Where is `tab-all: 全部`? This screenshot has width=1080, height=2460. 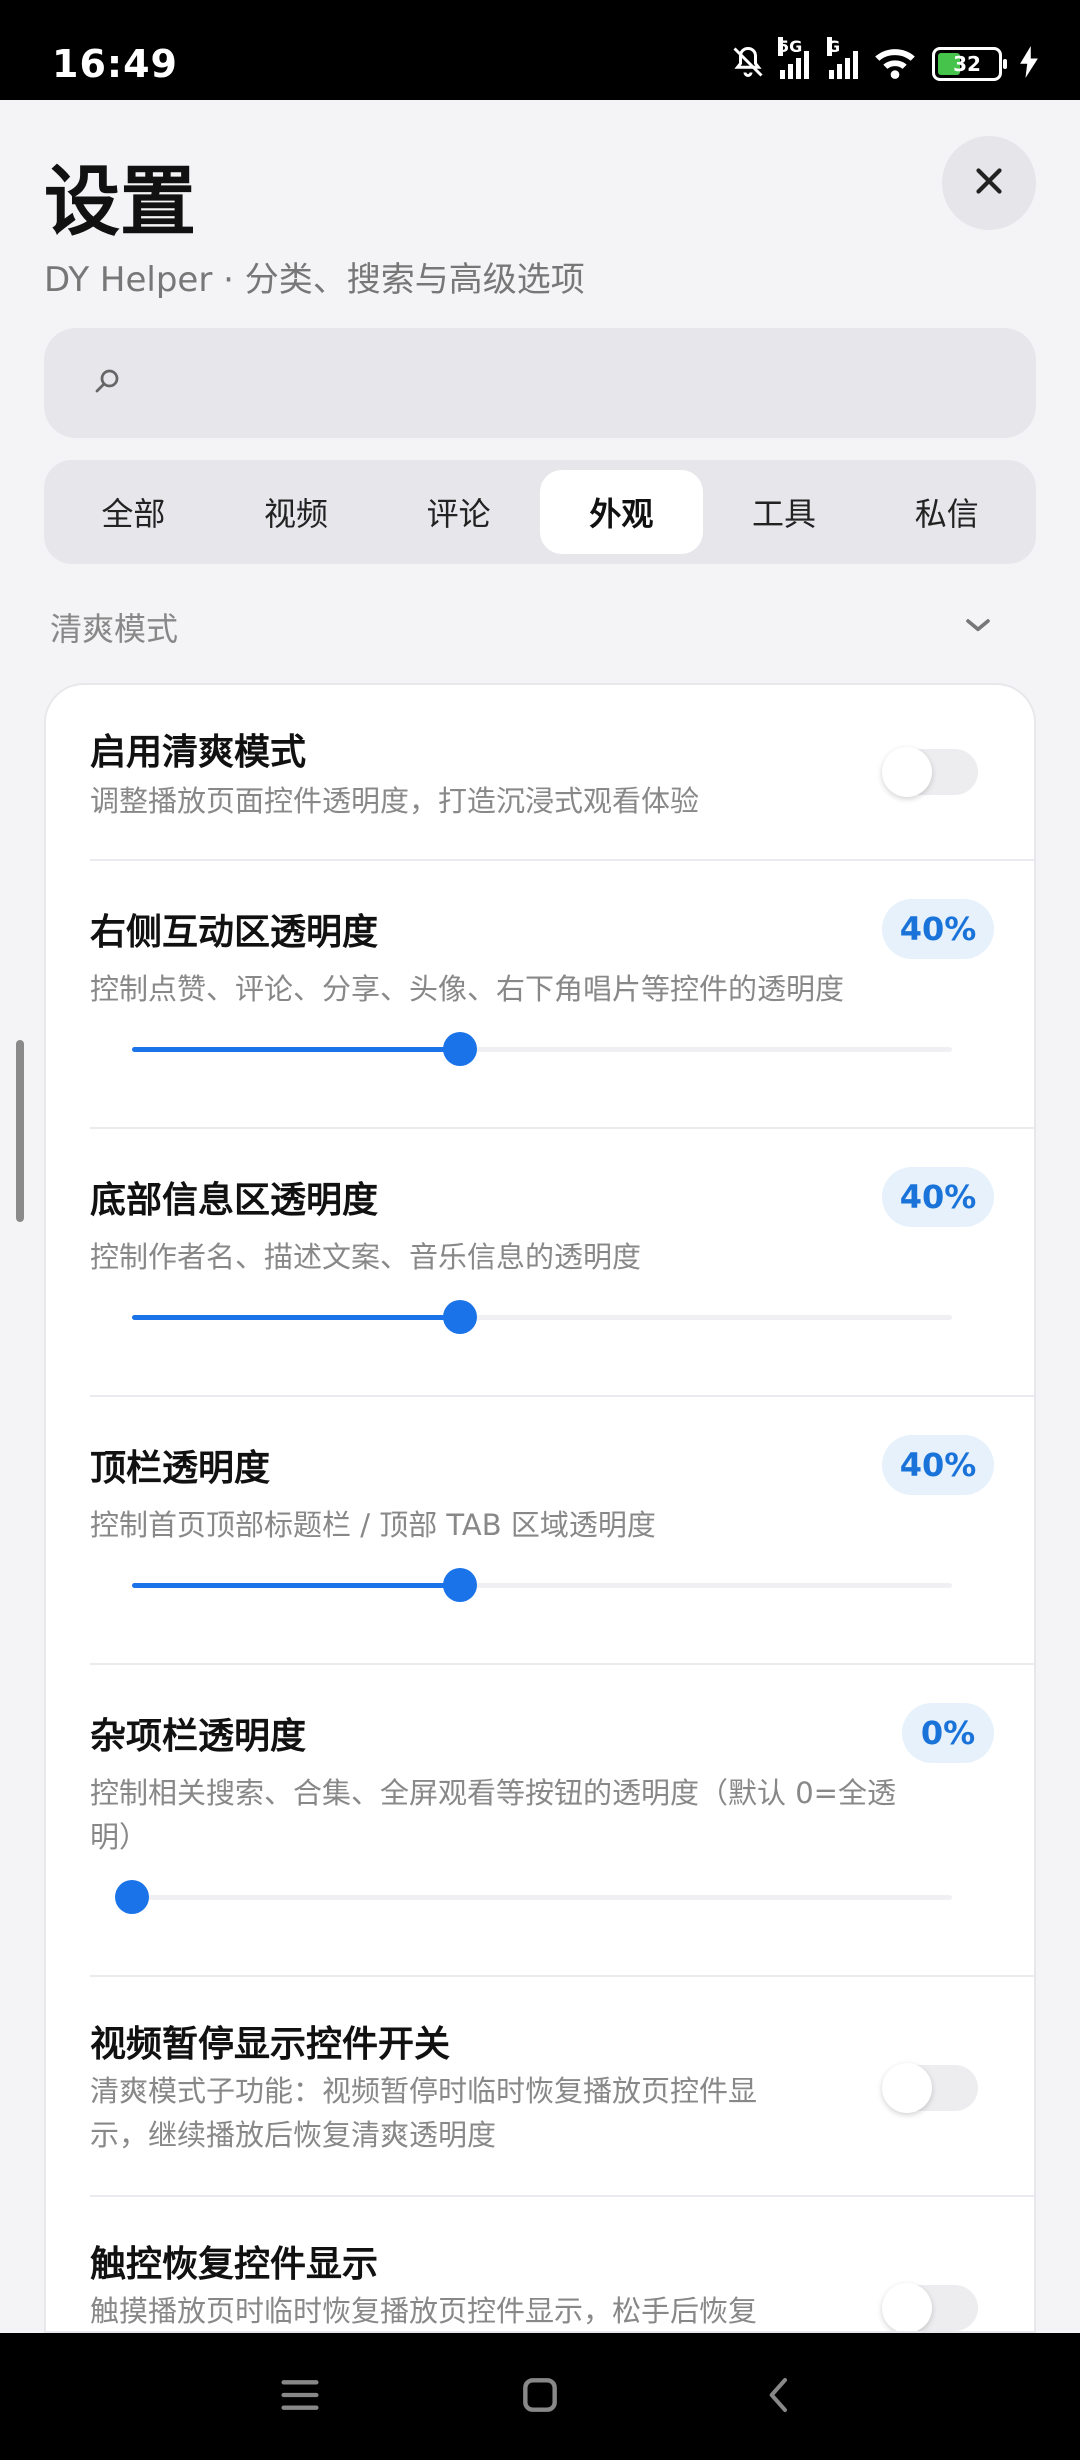 tab-all: 全部 is located at coordinates (133, 512).